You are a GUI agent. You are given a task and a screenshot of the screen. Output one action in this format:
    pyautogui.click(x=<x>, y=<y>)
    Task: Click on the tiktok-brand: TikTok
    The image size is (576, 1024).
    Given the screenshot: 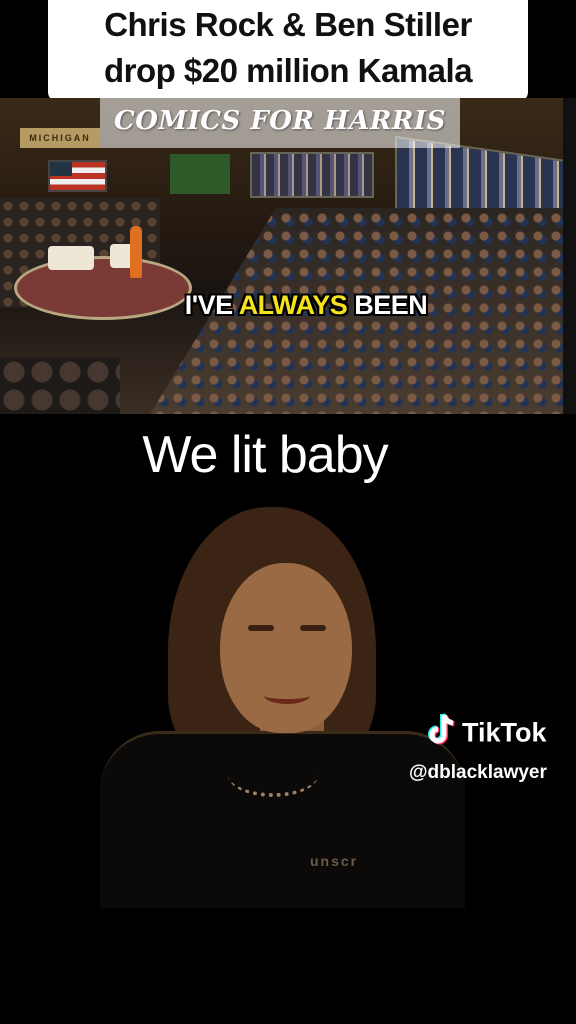 What is the action you would take?
    pyautogui.click(x=504, y=732)
    